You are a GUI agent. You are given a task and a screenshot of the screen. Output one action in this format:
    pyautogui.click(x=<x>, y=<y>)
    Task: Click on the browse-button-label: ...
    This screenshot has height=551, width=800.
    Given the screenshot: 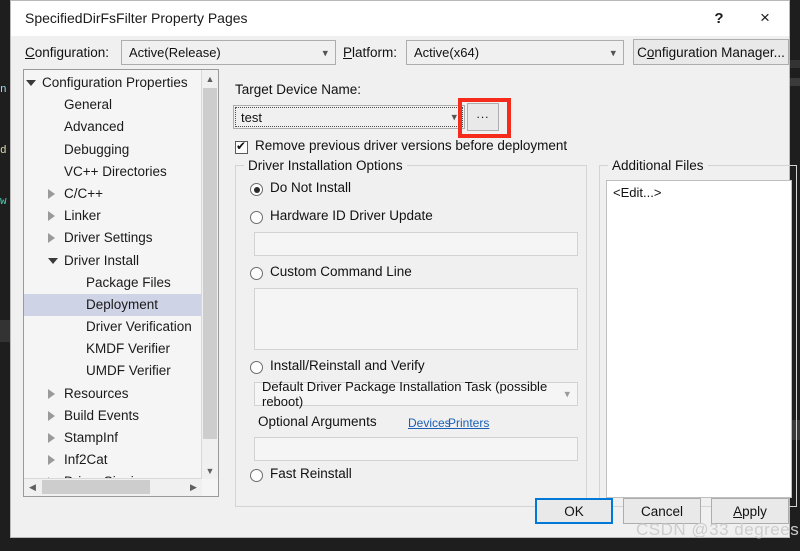 What is the action you would take?
    pyautogui.click(x=483, y=114)
    